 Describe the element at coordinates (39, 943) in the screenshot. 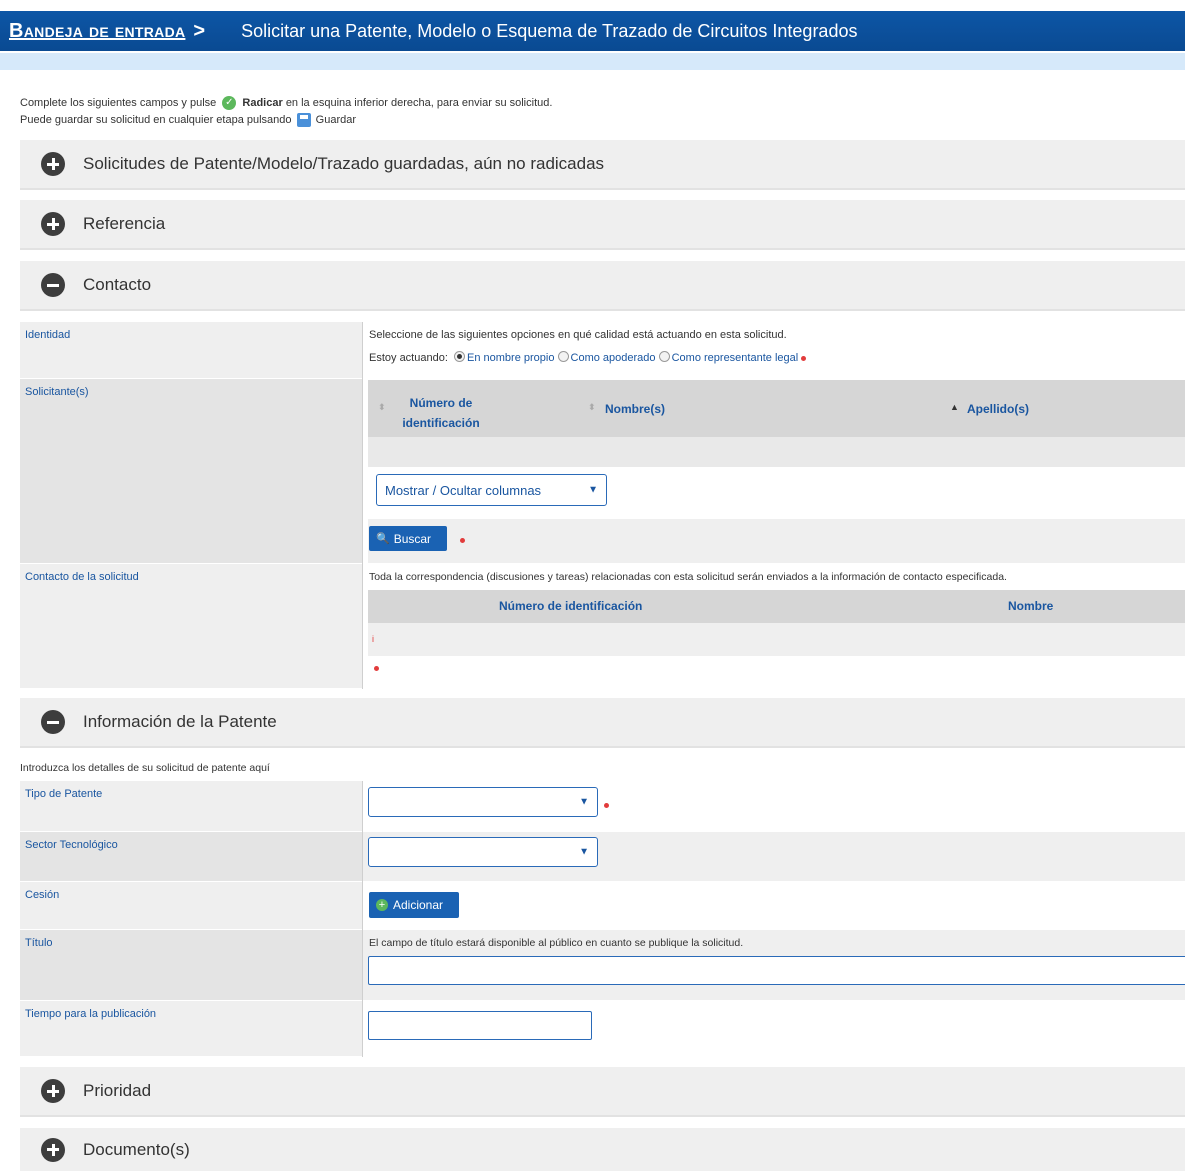

I see `titulo-label: Título` at that location.